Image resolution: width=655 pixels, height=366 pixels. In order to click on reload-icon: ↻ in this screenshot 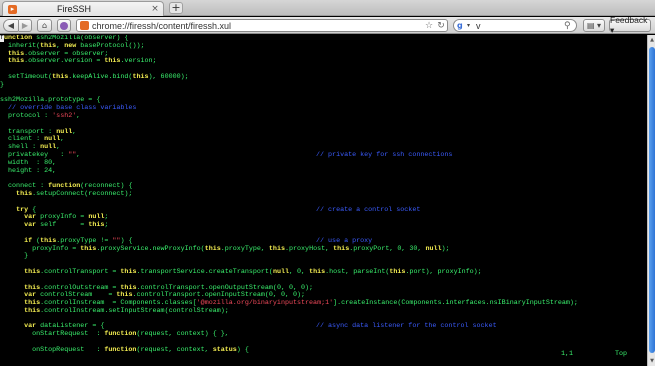, I will do `click(441, 26)`.